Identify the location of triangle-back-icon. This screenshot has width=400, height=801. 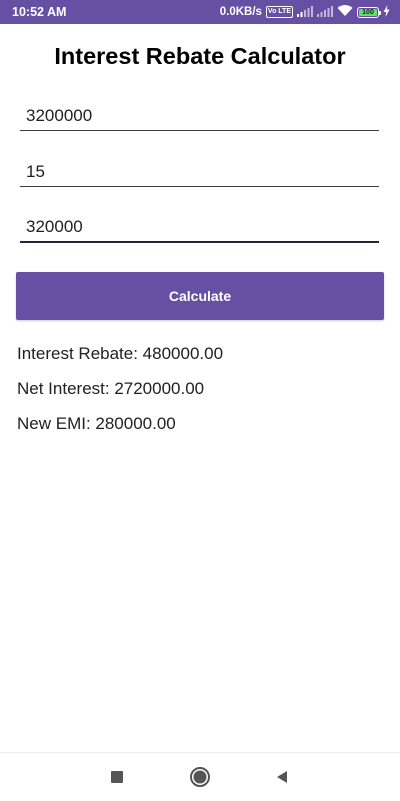
(282, 777).